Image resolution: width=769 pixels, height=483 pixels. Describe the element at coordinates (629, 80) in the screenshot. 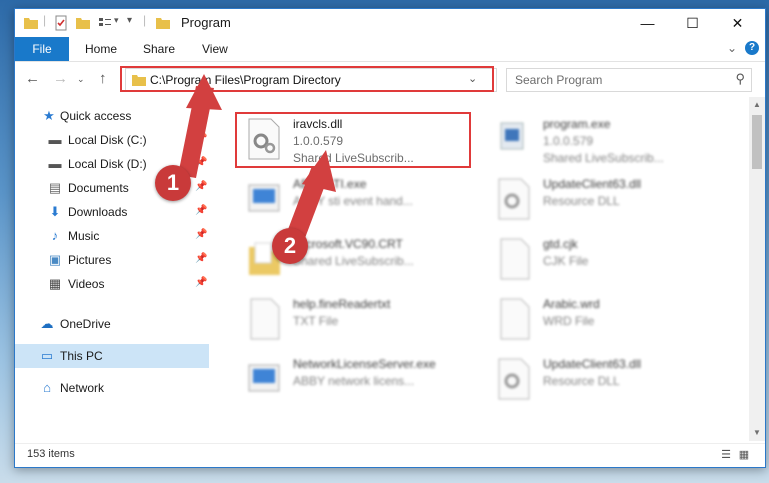

I see `search-input: Search Program ⚲` at that location.